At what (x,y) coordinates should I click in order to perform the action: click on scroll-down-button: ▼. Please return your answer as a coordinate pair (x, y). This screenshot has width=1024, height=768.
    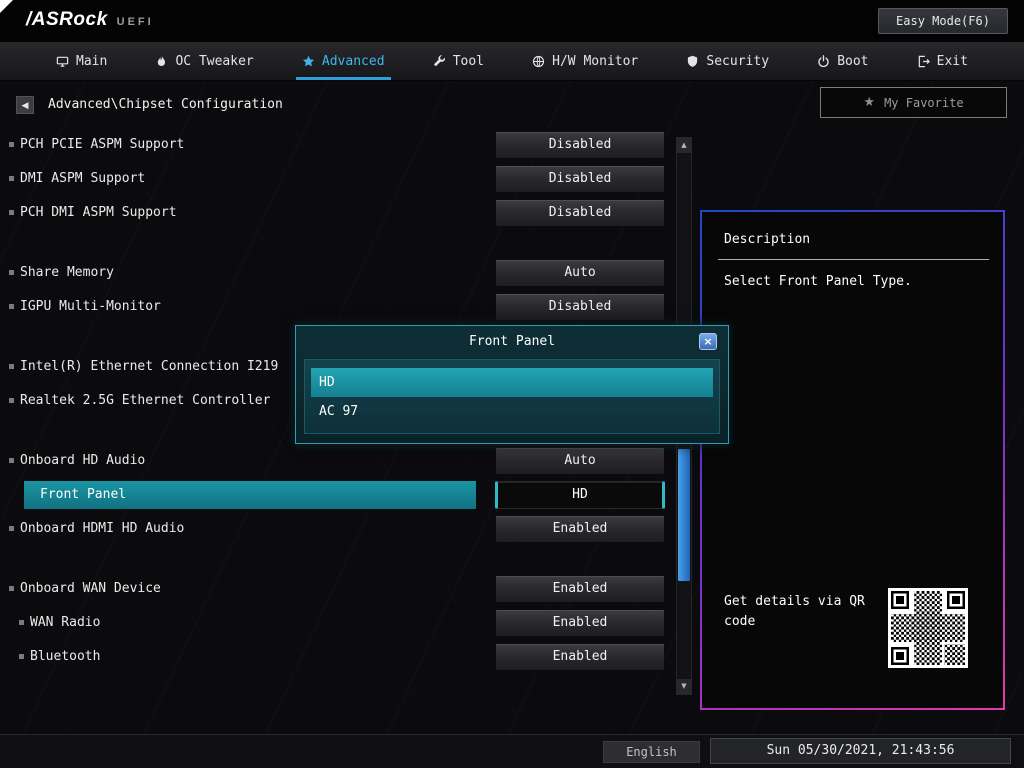
    Looking at the image, I should click on (684, 686).